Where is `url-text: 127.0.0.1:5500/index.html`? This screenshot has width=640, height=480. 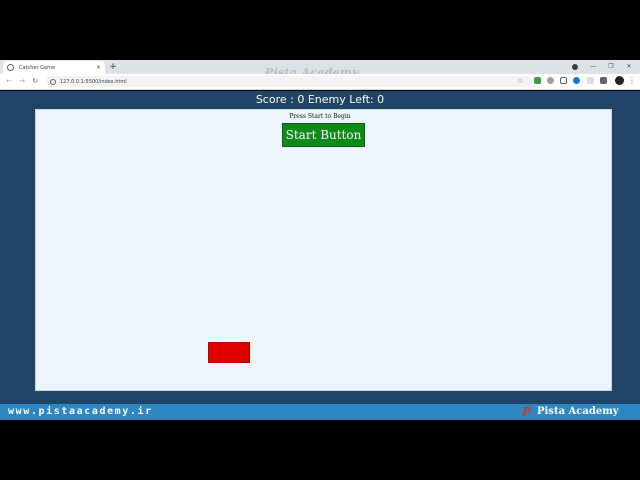 url-text: 127.0.0.1:5500/index.html is located at coordinates (93, 81).